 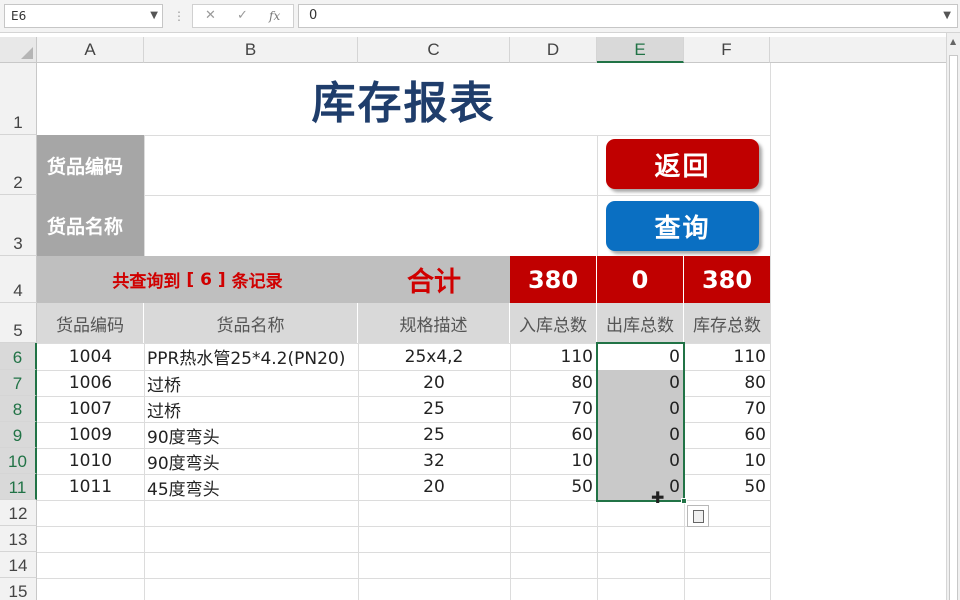 I want to click on report-title: 库存报表, so click(x=403, y=103).